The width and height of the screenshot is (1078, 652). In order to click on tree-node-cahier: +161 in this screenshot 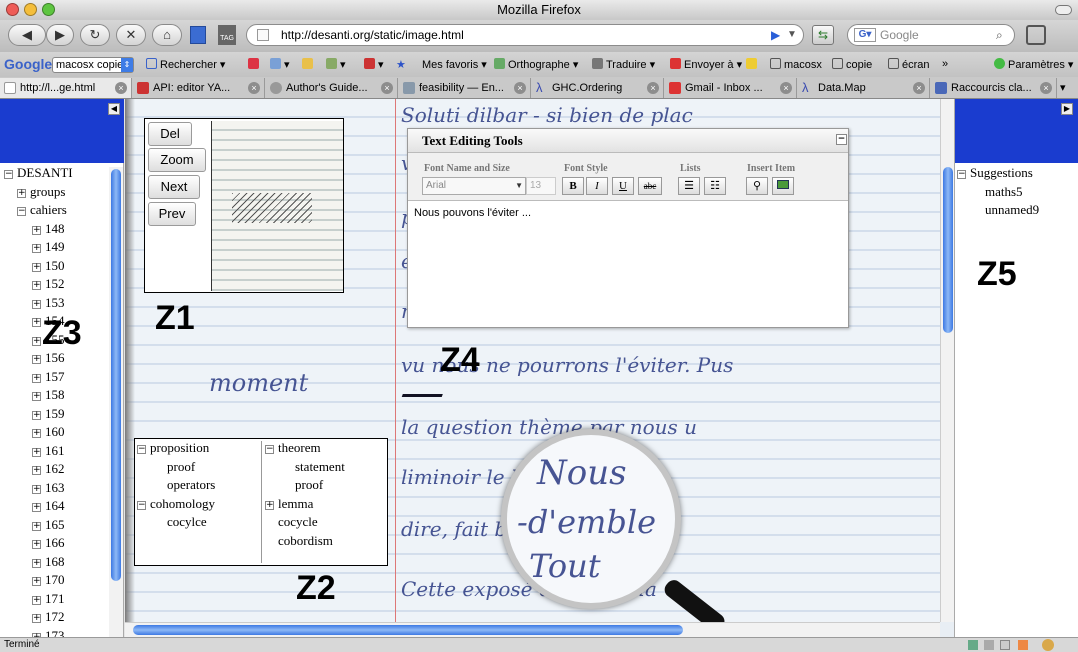, I will do `click(38, 451)`.